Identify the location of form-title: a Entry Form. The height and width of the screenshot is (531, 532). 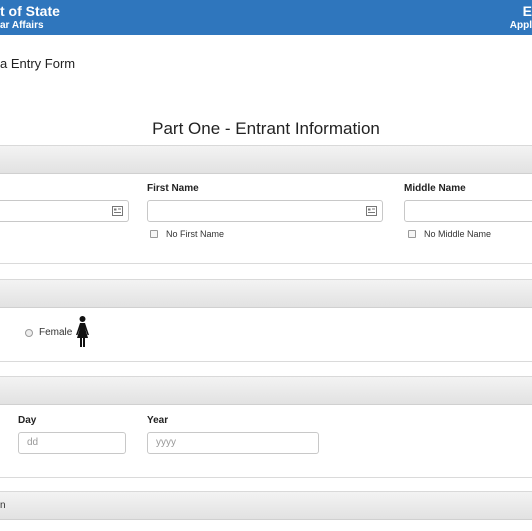
(38, 63).